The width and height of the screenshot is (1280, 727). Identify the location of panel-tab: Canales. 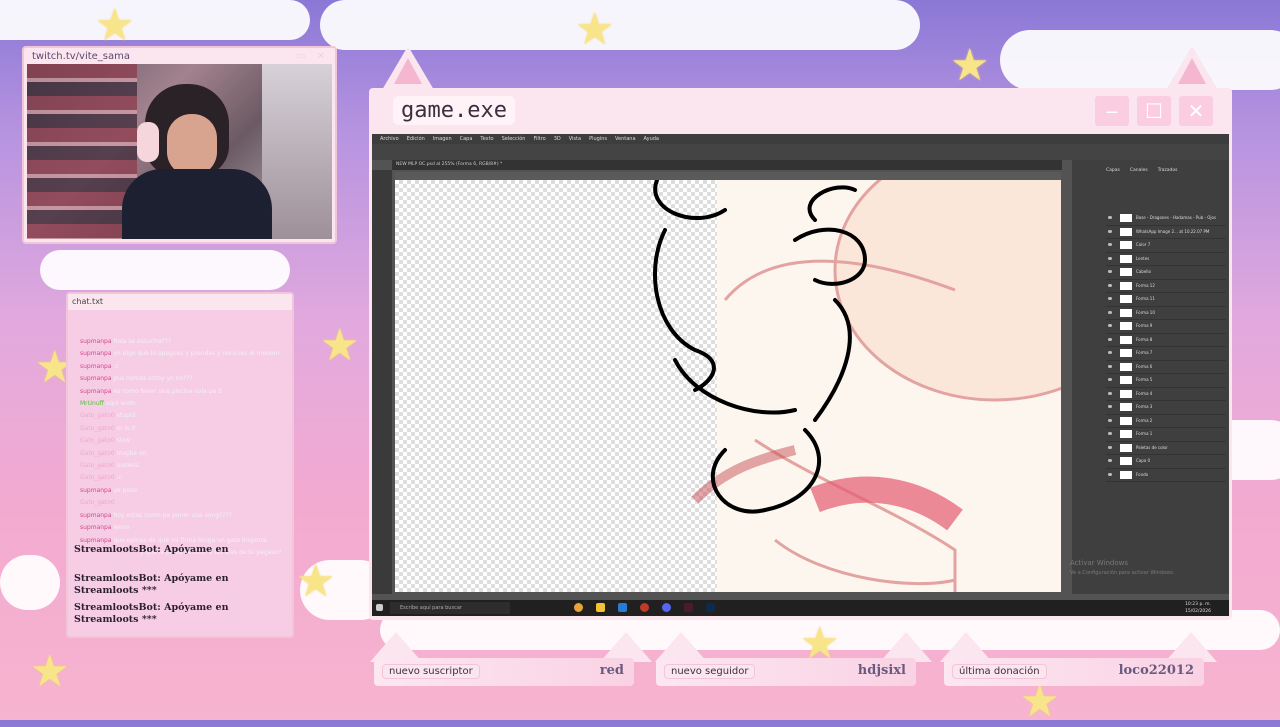
(1139, 170).